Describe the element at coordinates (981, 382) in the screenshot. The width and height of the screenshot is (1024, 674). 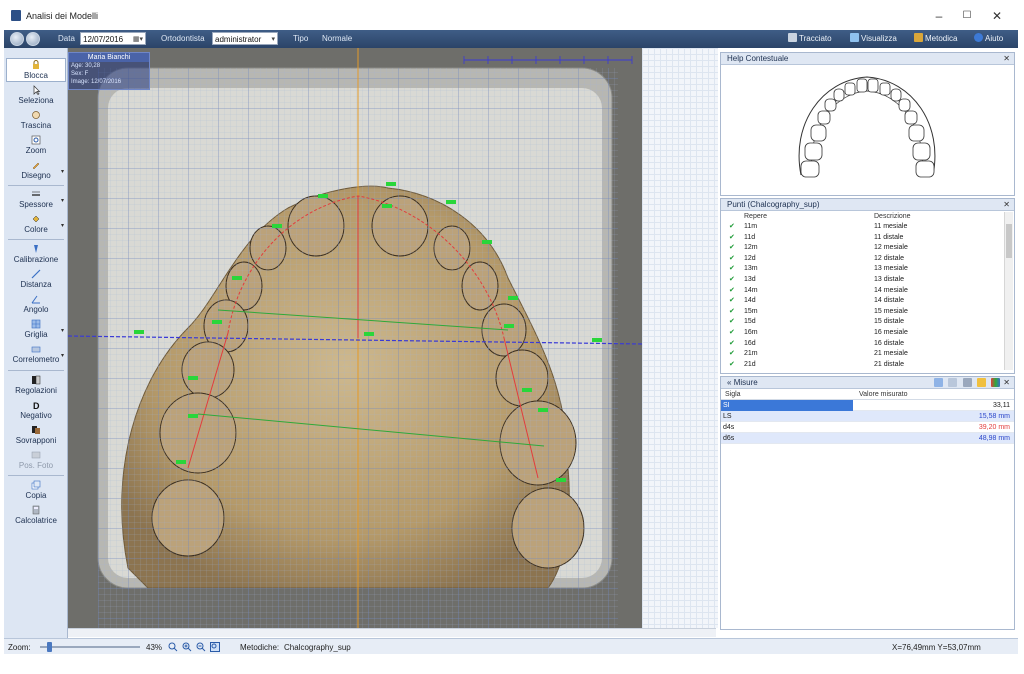
I see `folder-icon` at that location.